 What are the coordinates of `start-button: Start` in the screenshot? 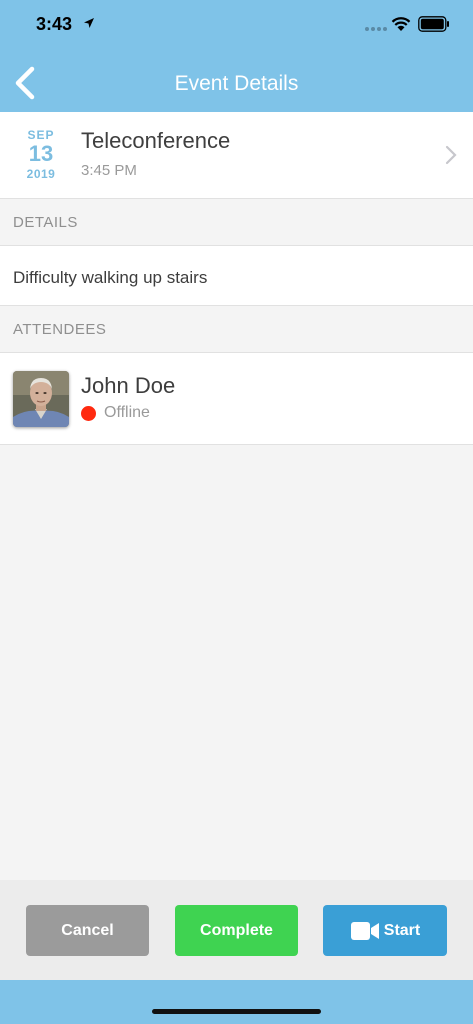 It's located at (385, 930).